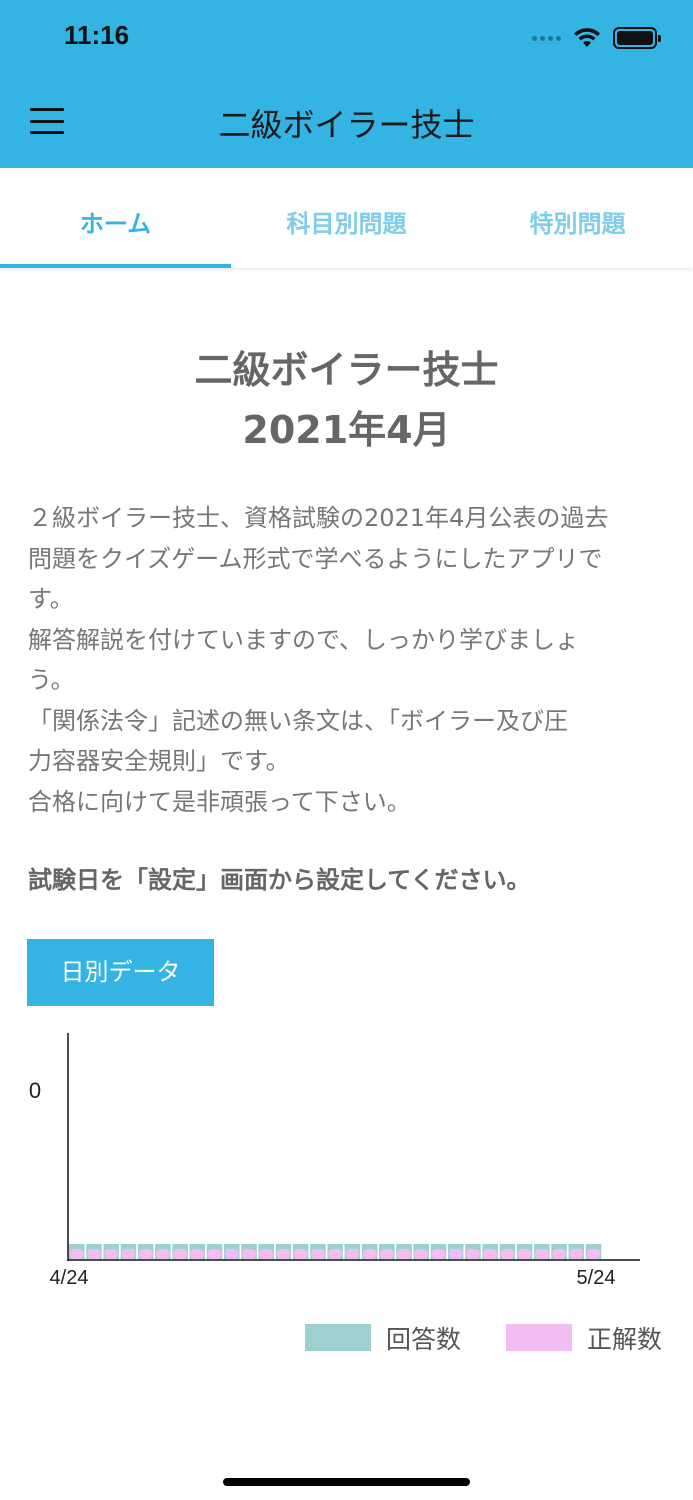 This screenshot has width=693, height=1500. I want to click on wifi-icon, so click(587, 37).